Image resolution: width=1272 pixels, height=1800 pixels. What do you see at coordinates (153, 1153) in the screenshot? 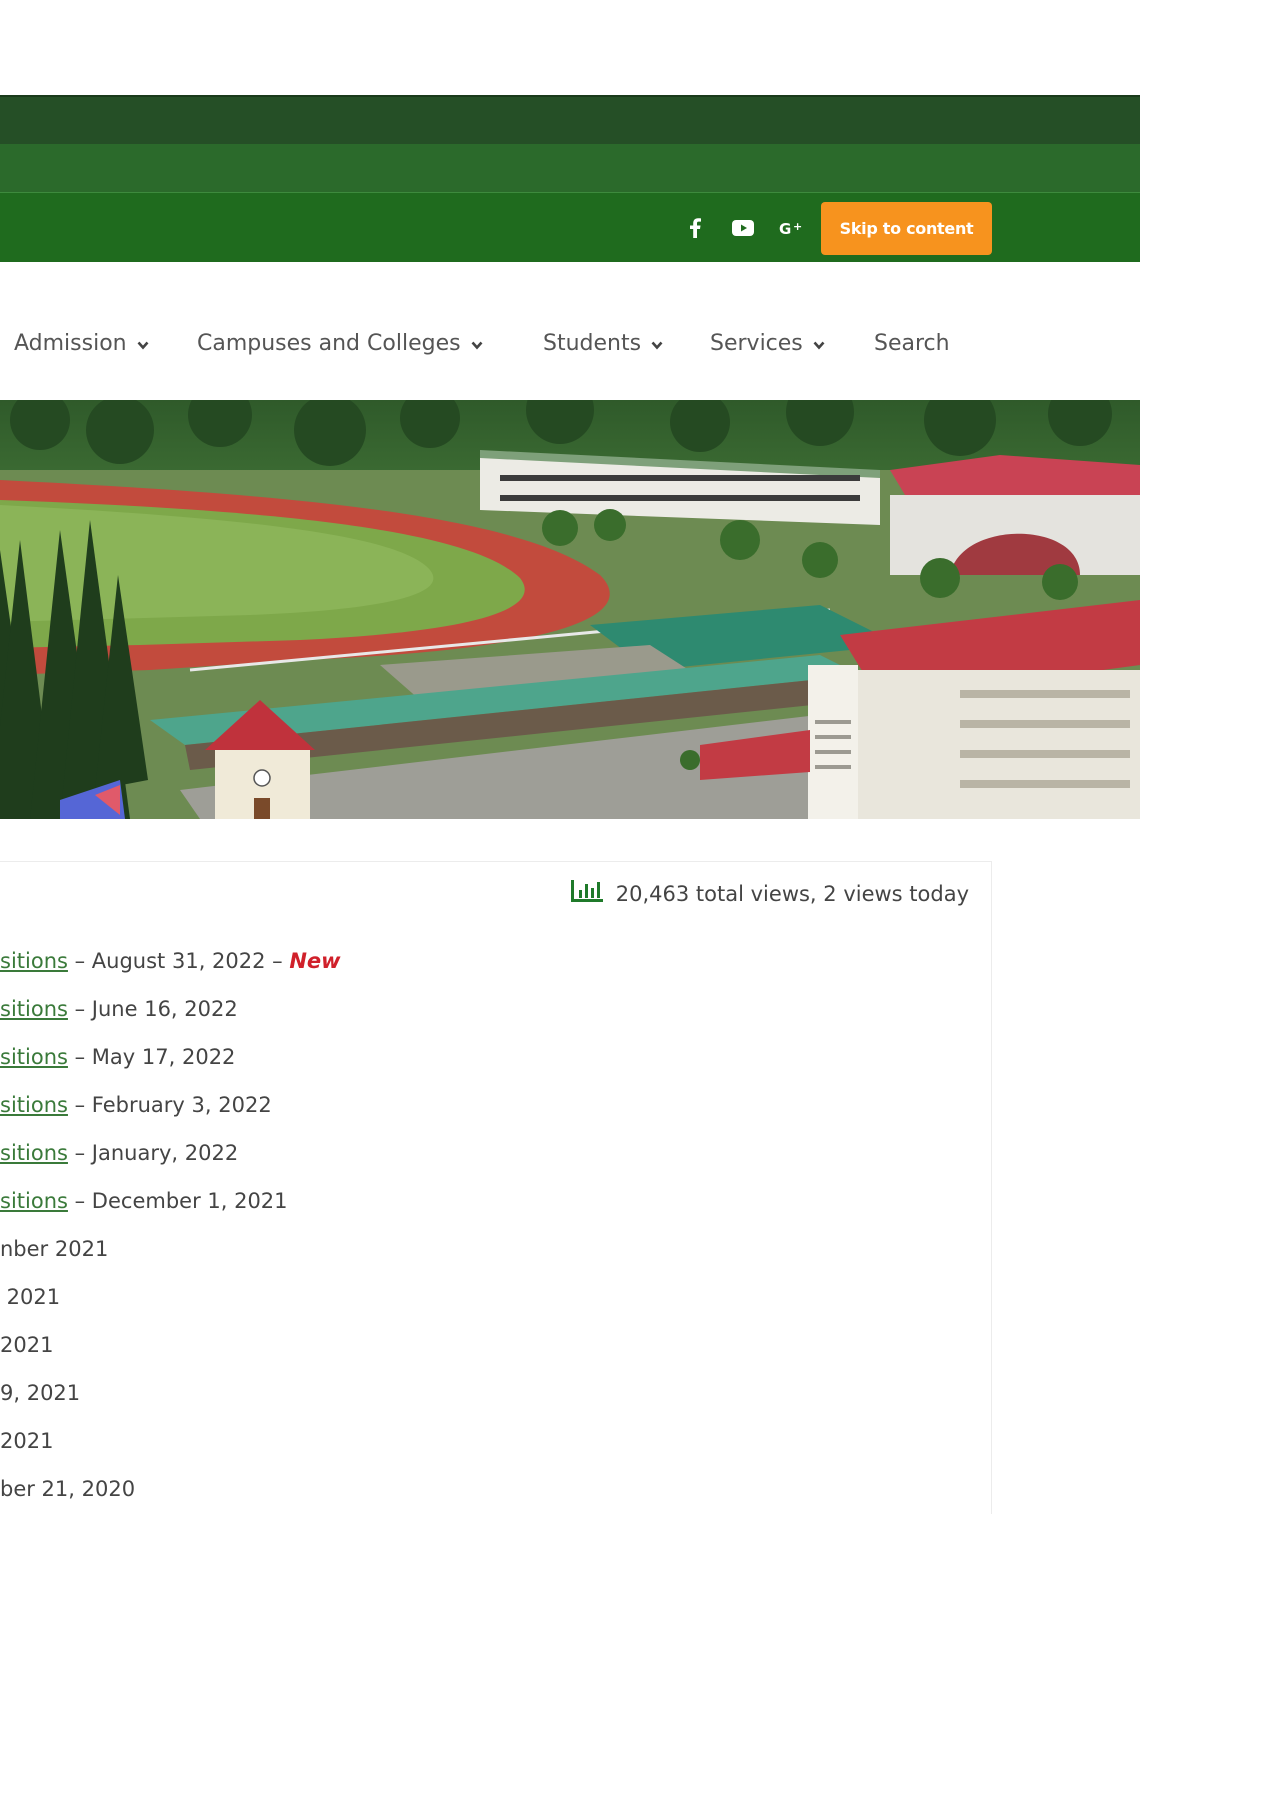
I see `list-item-date: – January, 2022` at bounding box center [153, 1153].